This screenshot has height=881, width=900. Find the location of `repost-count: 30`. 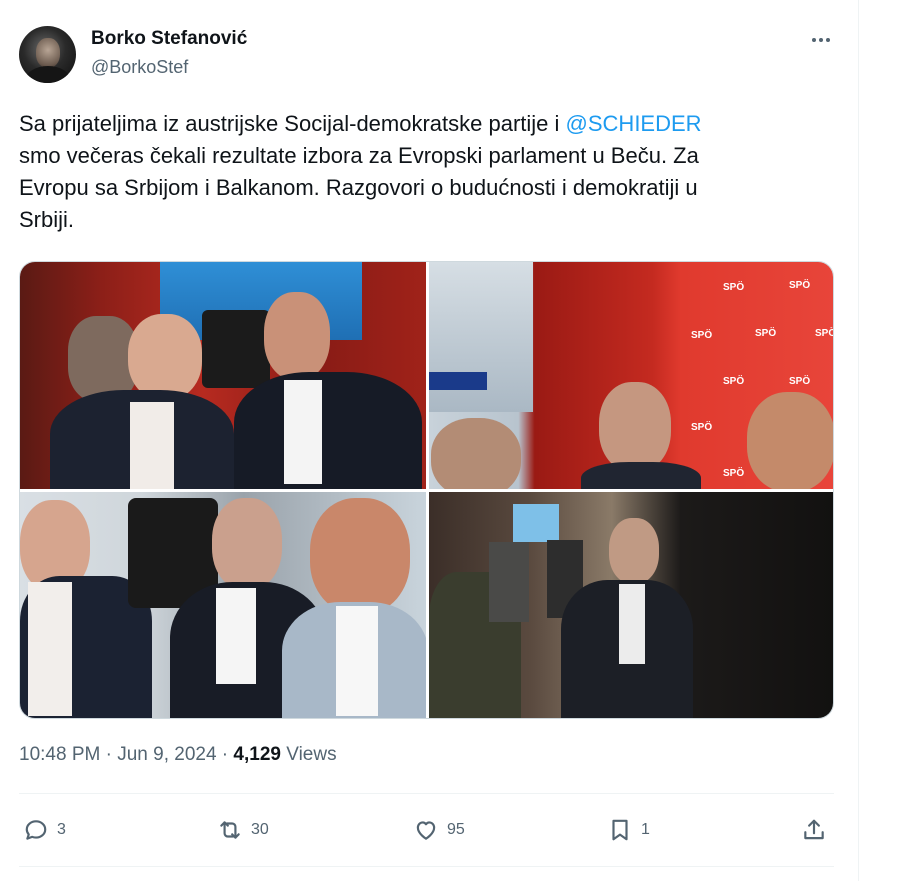

repost-count: 30 is located at coordinates (260, 829).